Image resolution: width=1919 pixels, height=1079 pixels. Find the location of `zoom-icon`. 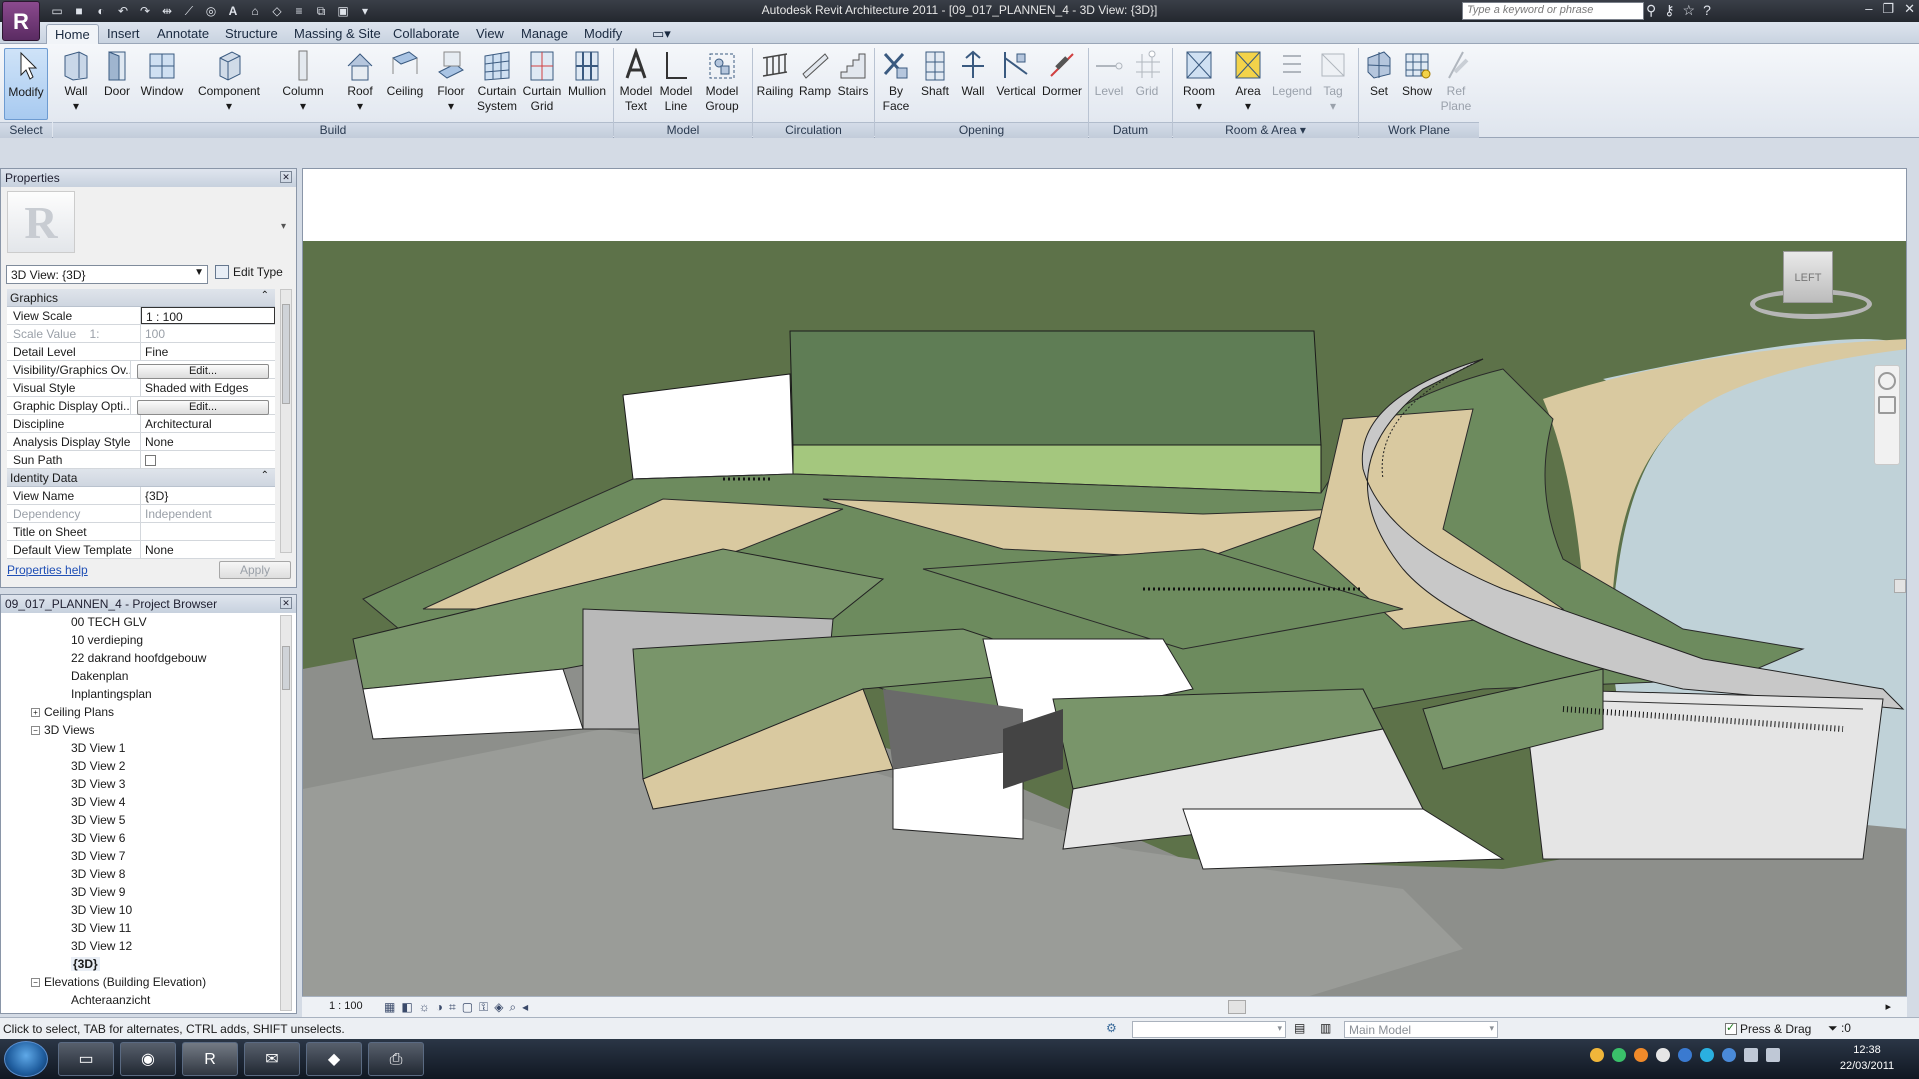

zoom-icon is located at coordinates (1887, 405).